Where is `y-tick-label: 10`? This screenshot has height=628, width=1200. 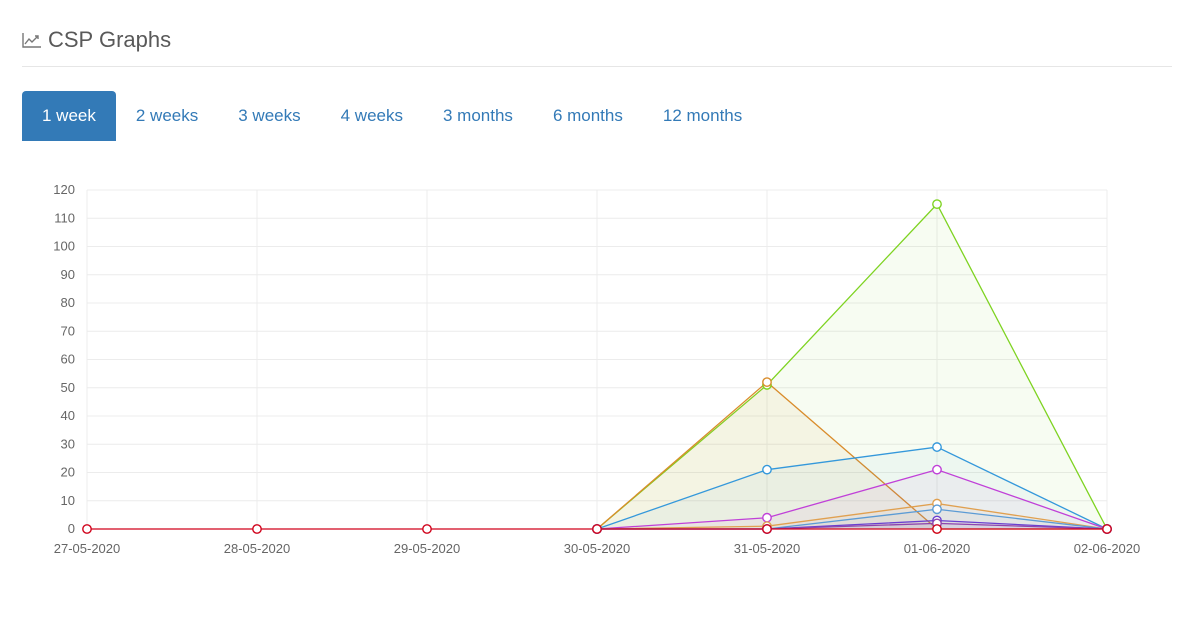
y-tick-label: 10 is located at coordinates (68, 500).